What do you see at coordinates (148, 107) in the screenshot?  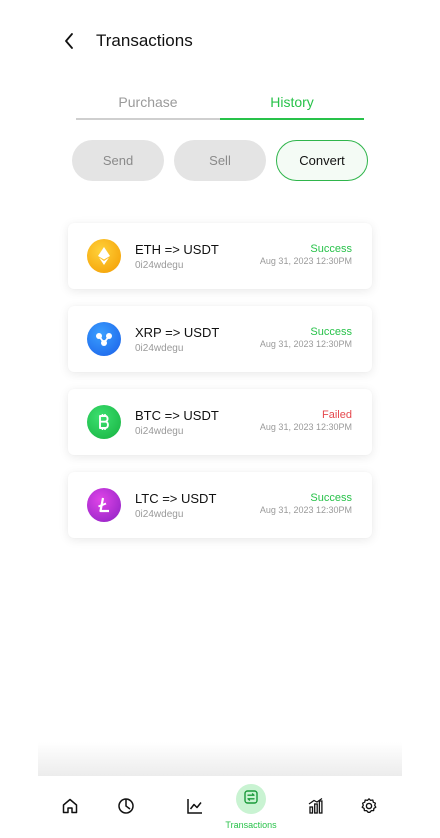 I see `tab-purchase: Purchase` at bounding box center [148, 107].